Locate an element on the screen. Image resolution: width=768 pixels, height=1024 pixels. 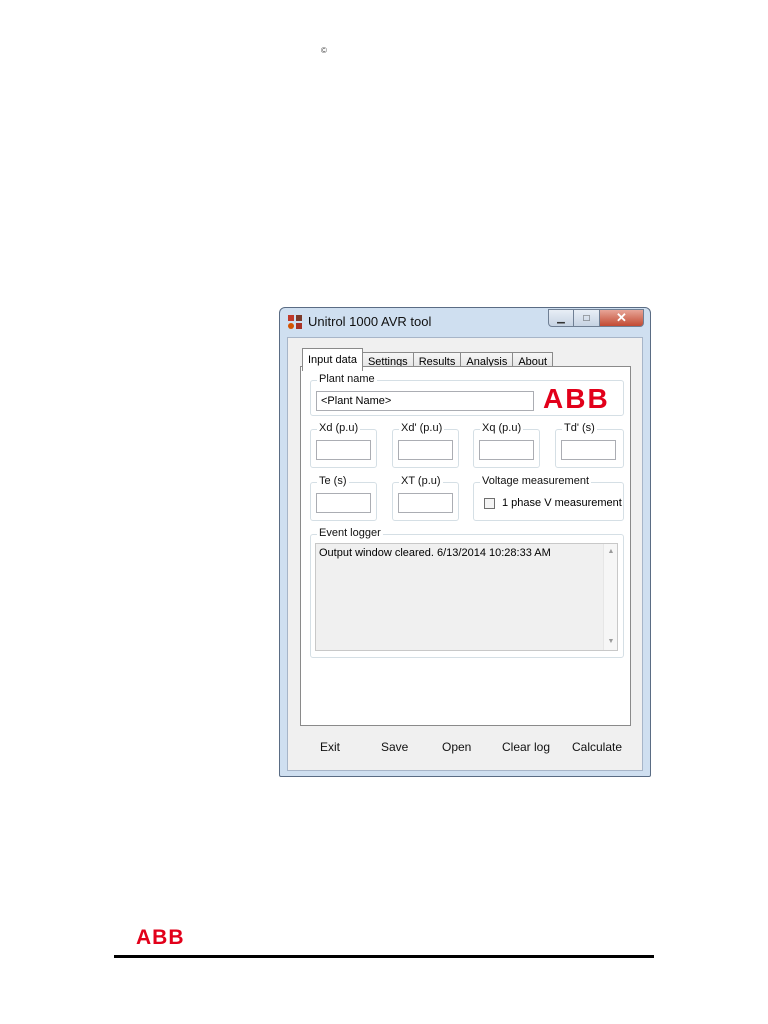
footer-divider is located at coordinates (384, 956).